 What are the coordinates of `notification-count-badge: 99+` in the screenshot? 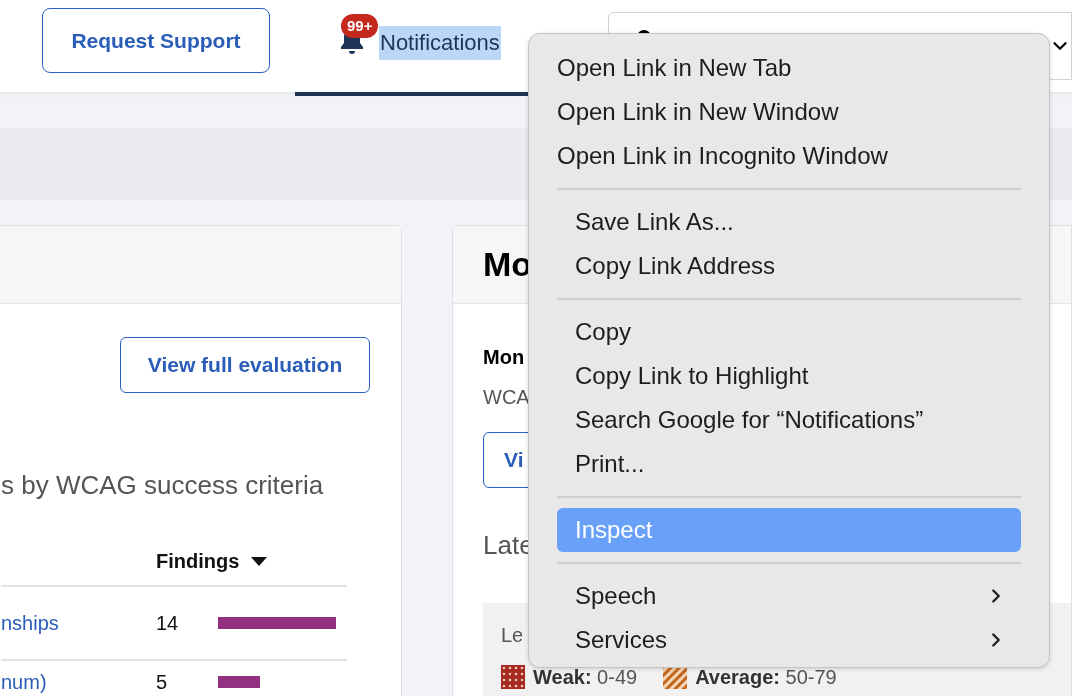 It's located at (360, 26).